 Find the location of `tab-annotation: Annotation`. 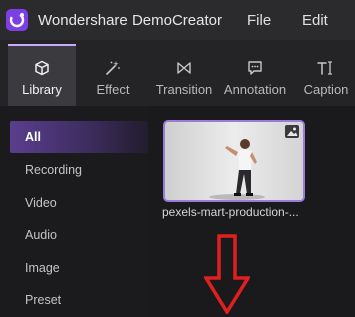

tab-annotation: Annotation is located at coordinates (255, 76).